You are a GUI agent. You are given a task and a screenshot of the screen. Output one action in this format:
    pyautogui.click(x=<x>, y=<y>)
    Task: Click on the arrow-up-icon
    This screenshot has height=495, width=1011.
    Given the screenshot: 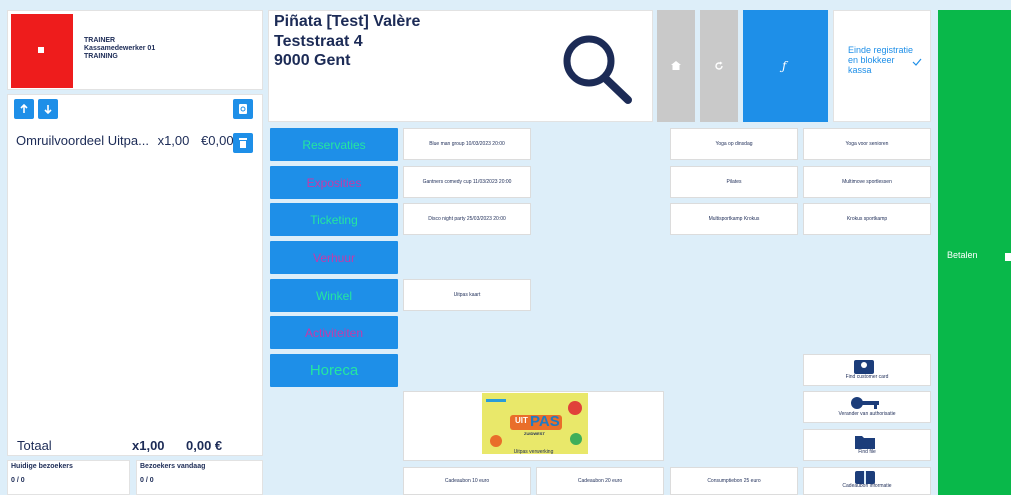 What is the action you would take?
    pyautogui.click(x=24, y=108)
    